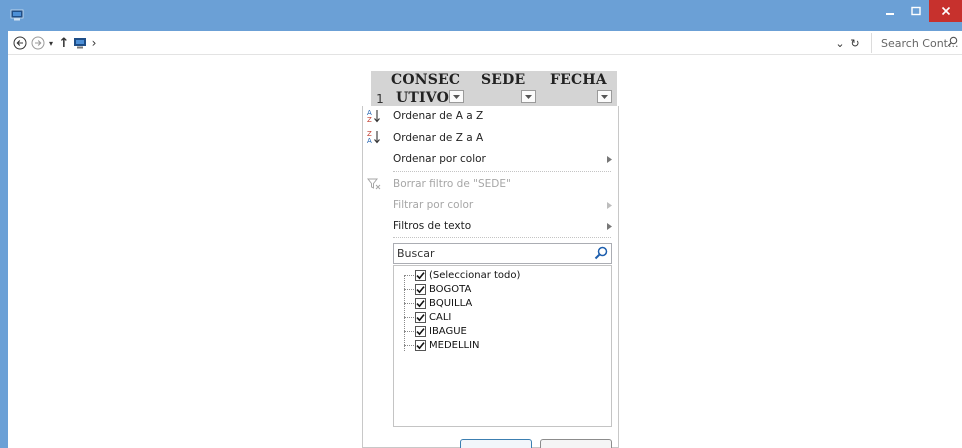 The image size is (962, 448). Describe the element at coordinates (439, 159) in the screenshot. I see `sort-by-color-menu-item: Ordenar por color` at that location.